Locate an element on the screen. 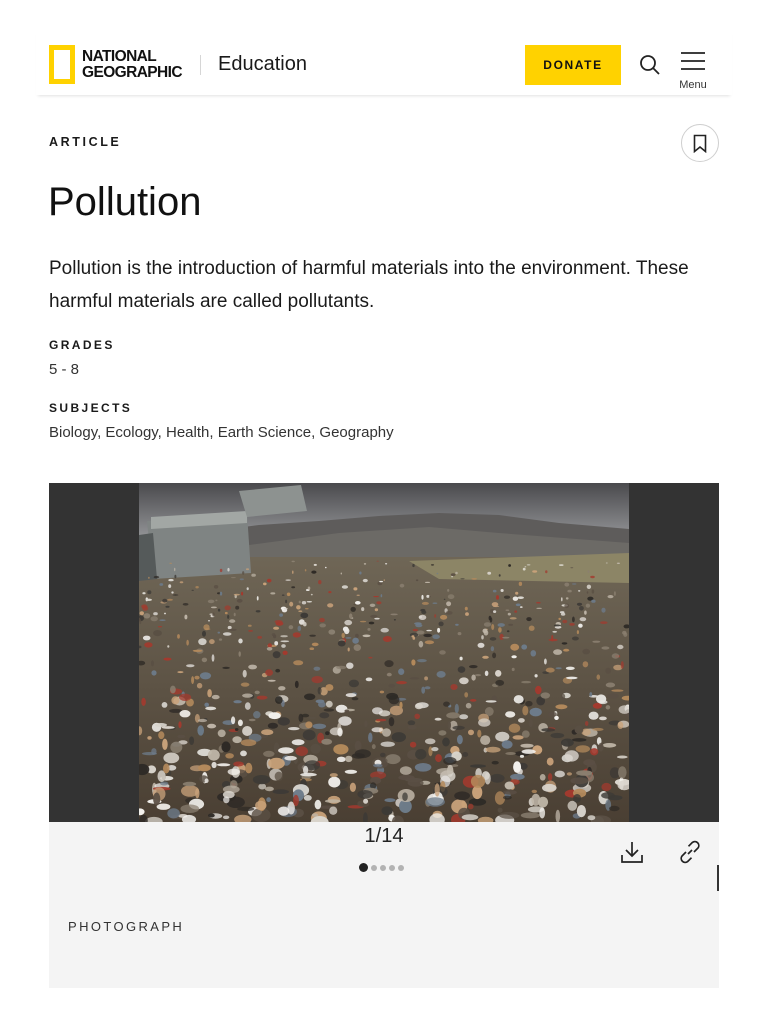 This screenshot has height=1024, width=768. donate-button: DONATE is located at coordinates (573, 65).